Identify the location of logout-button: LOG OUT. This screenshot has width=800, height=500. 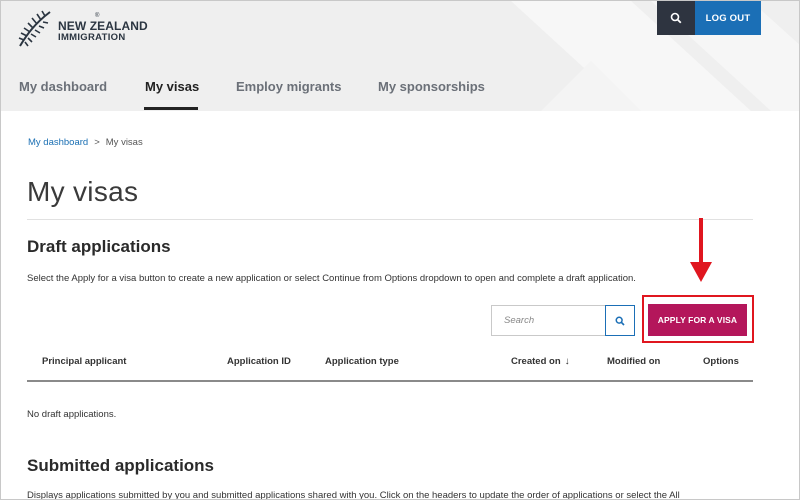
(728, 18).